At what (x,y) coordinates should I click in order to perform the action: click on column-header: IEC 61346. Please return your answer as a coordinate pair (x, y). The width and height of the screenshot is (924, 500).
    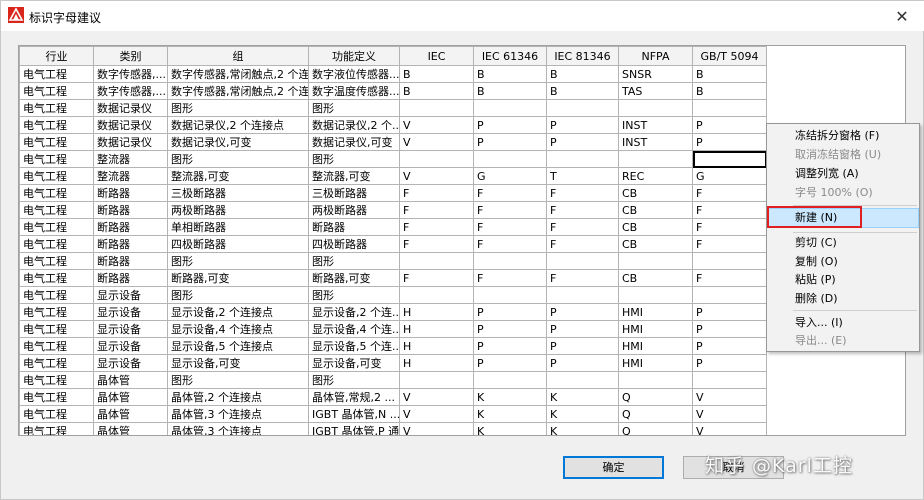
    Looking at the image, I should click on (510, 56).